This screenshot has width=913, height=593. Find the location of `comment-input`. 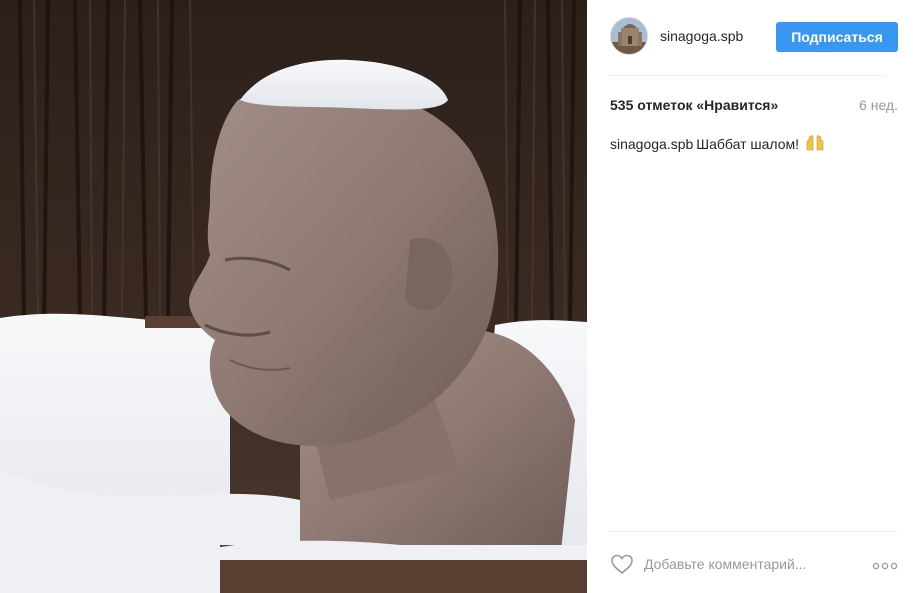

comment-input is located at coordinates (754, 564).